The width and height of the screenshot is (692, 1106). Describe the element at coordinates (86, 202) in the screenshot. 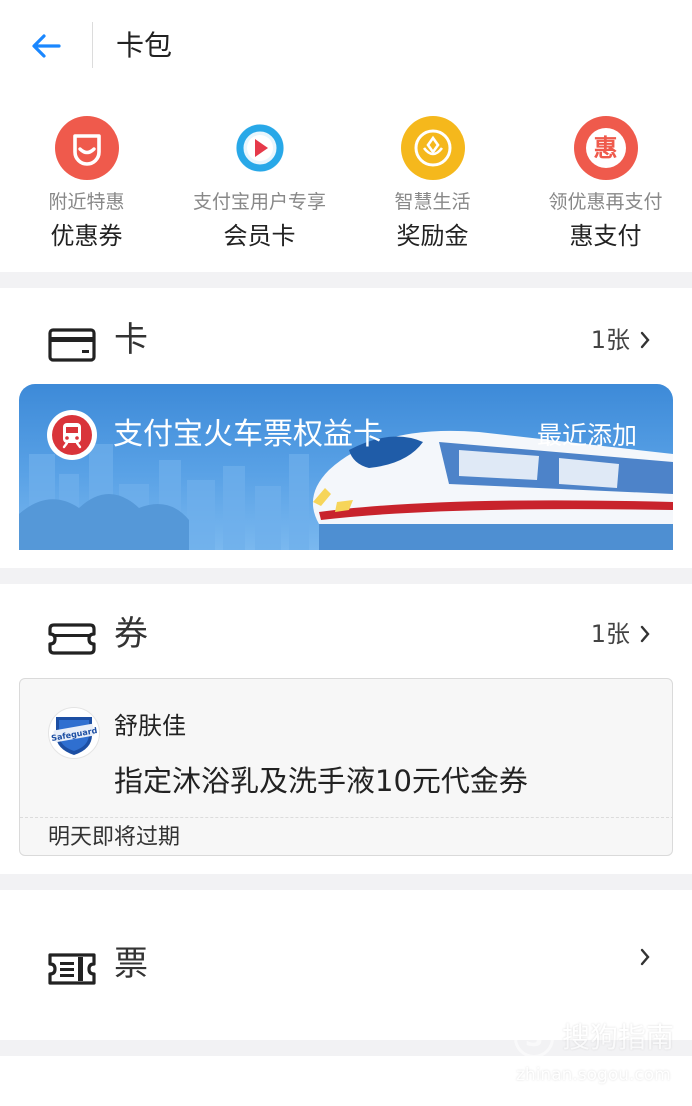

I see `quick-entry-subtitle: 附近特惠` at that location.